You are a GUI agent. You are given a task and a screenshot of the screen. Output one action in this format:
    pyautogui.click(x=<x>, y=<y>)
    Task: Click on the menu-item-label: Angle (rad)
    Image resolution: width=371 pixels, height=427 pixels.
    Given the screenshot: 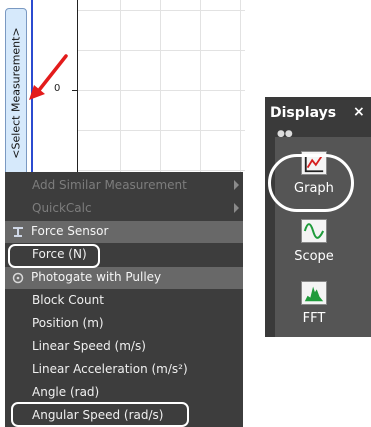 What is the action you would take?
    pyautogui.click(x=66, y=392)
    